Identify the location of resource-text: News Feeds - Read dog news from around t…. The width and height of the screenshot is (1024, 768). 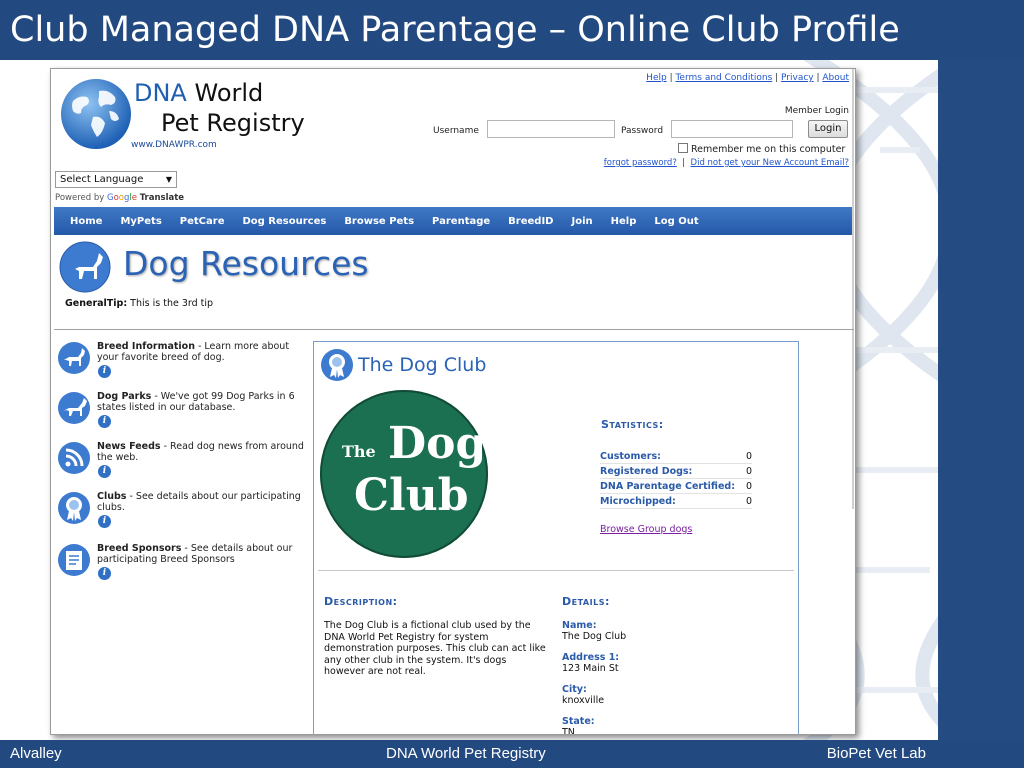
(202, 452).